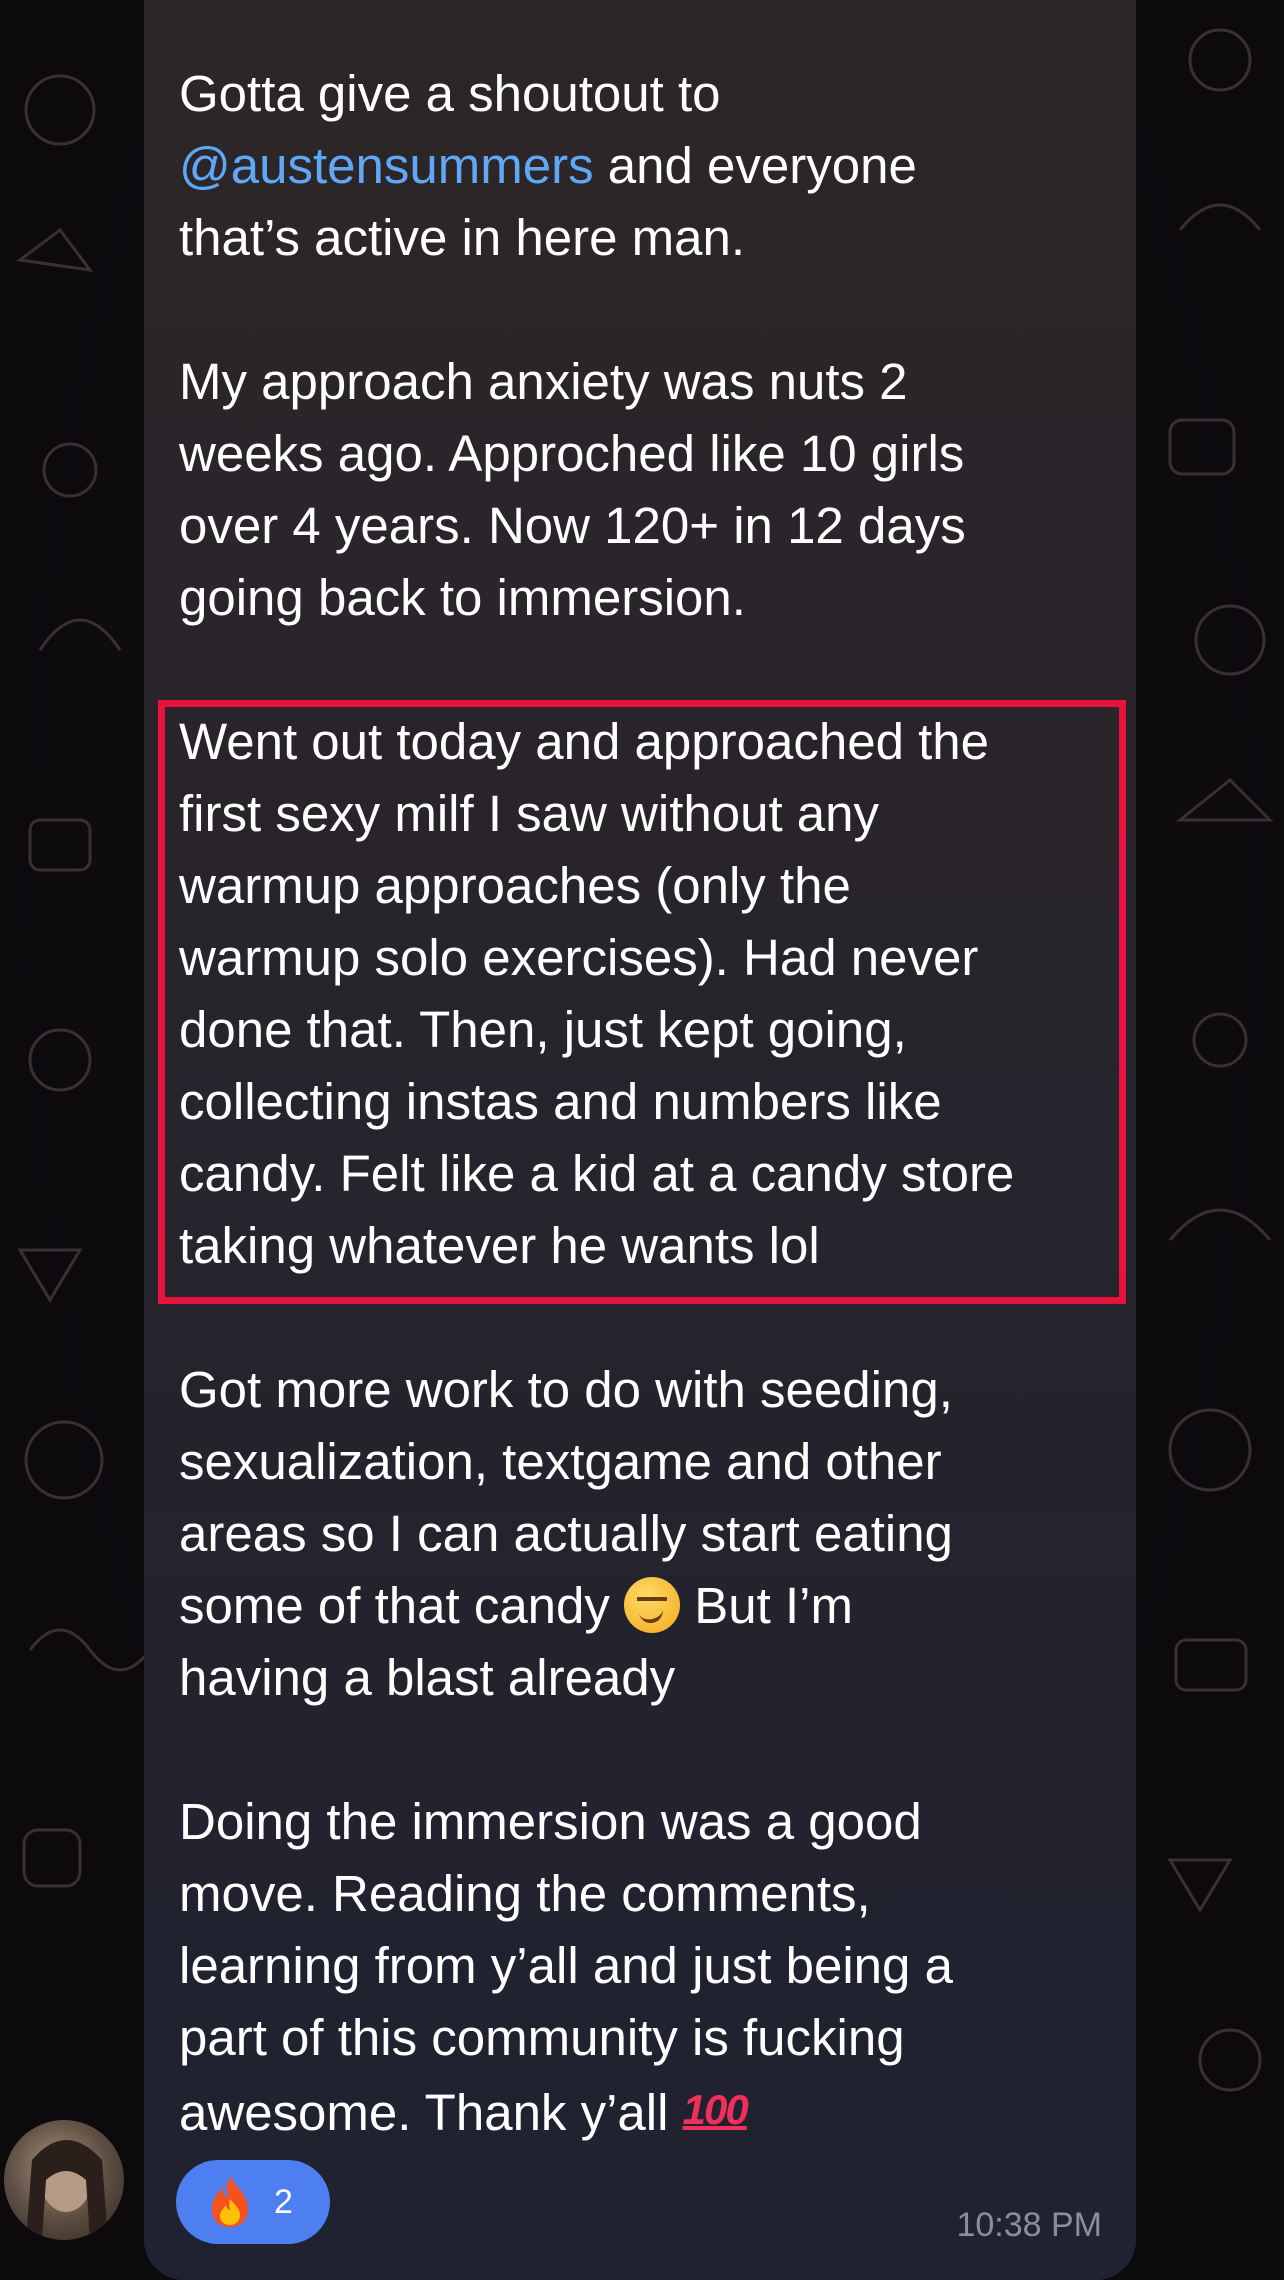 Image resolution: width=1284 pixels, height=2280 pixels. What do you see at coordinates (230, 2202) in the screenshot?
I see `fire-icon` at bounding box center [230, 2202].